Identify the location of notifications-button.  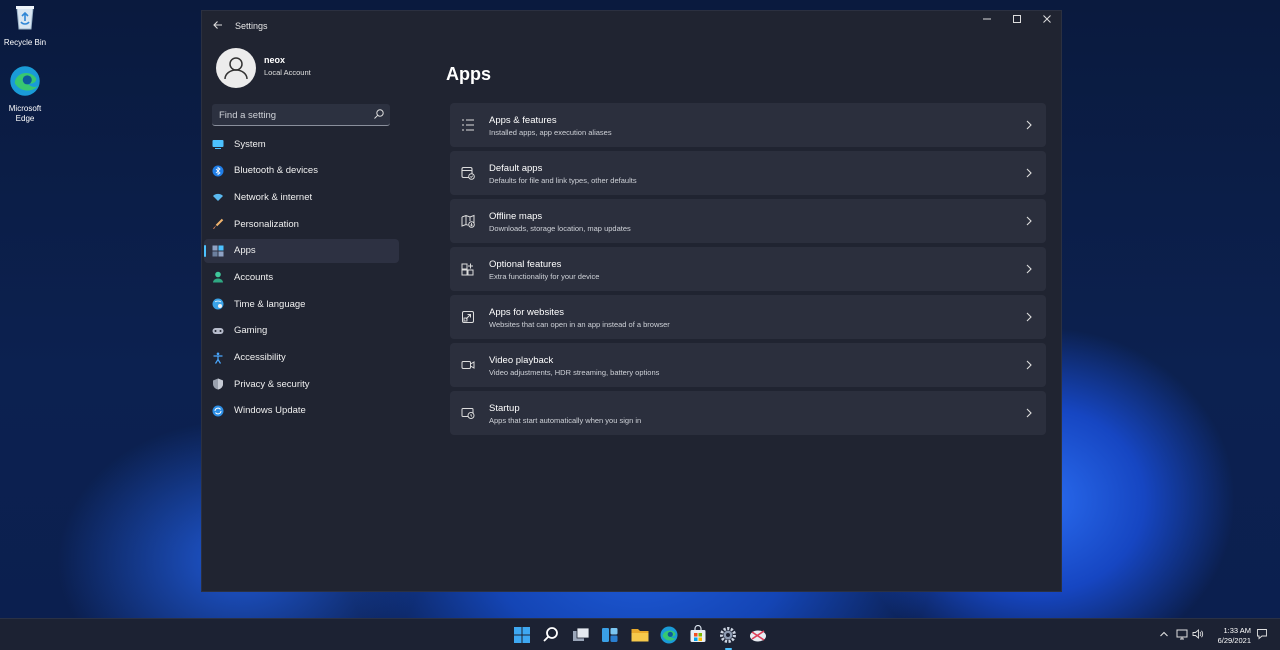
(1262, 634).